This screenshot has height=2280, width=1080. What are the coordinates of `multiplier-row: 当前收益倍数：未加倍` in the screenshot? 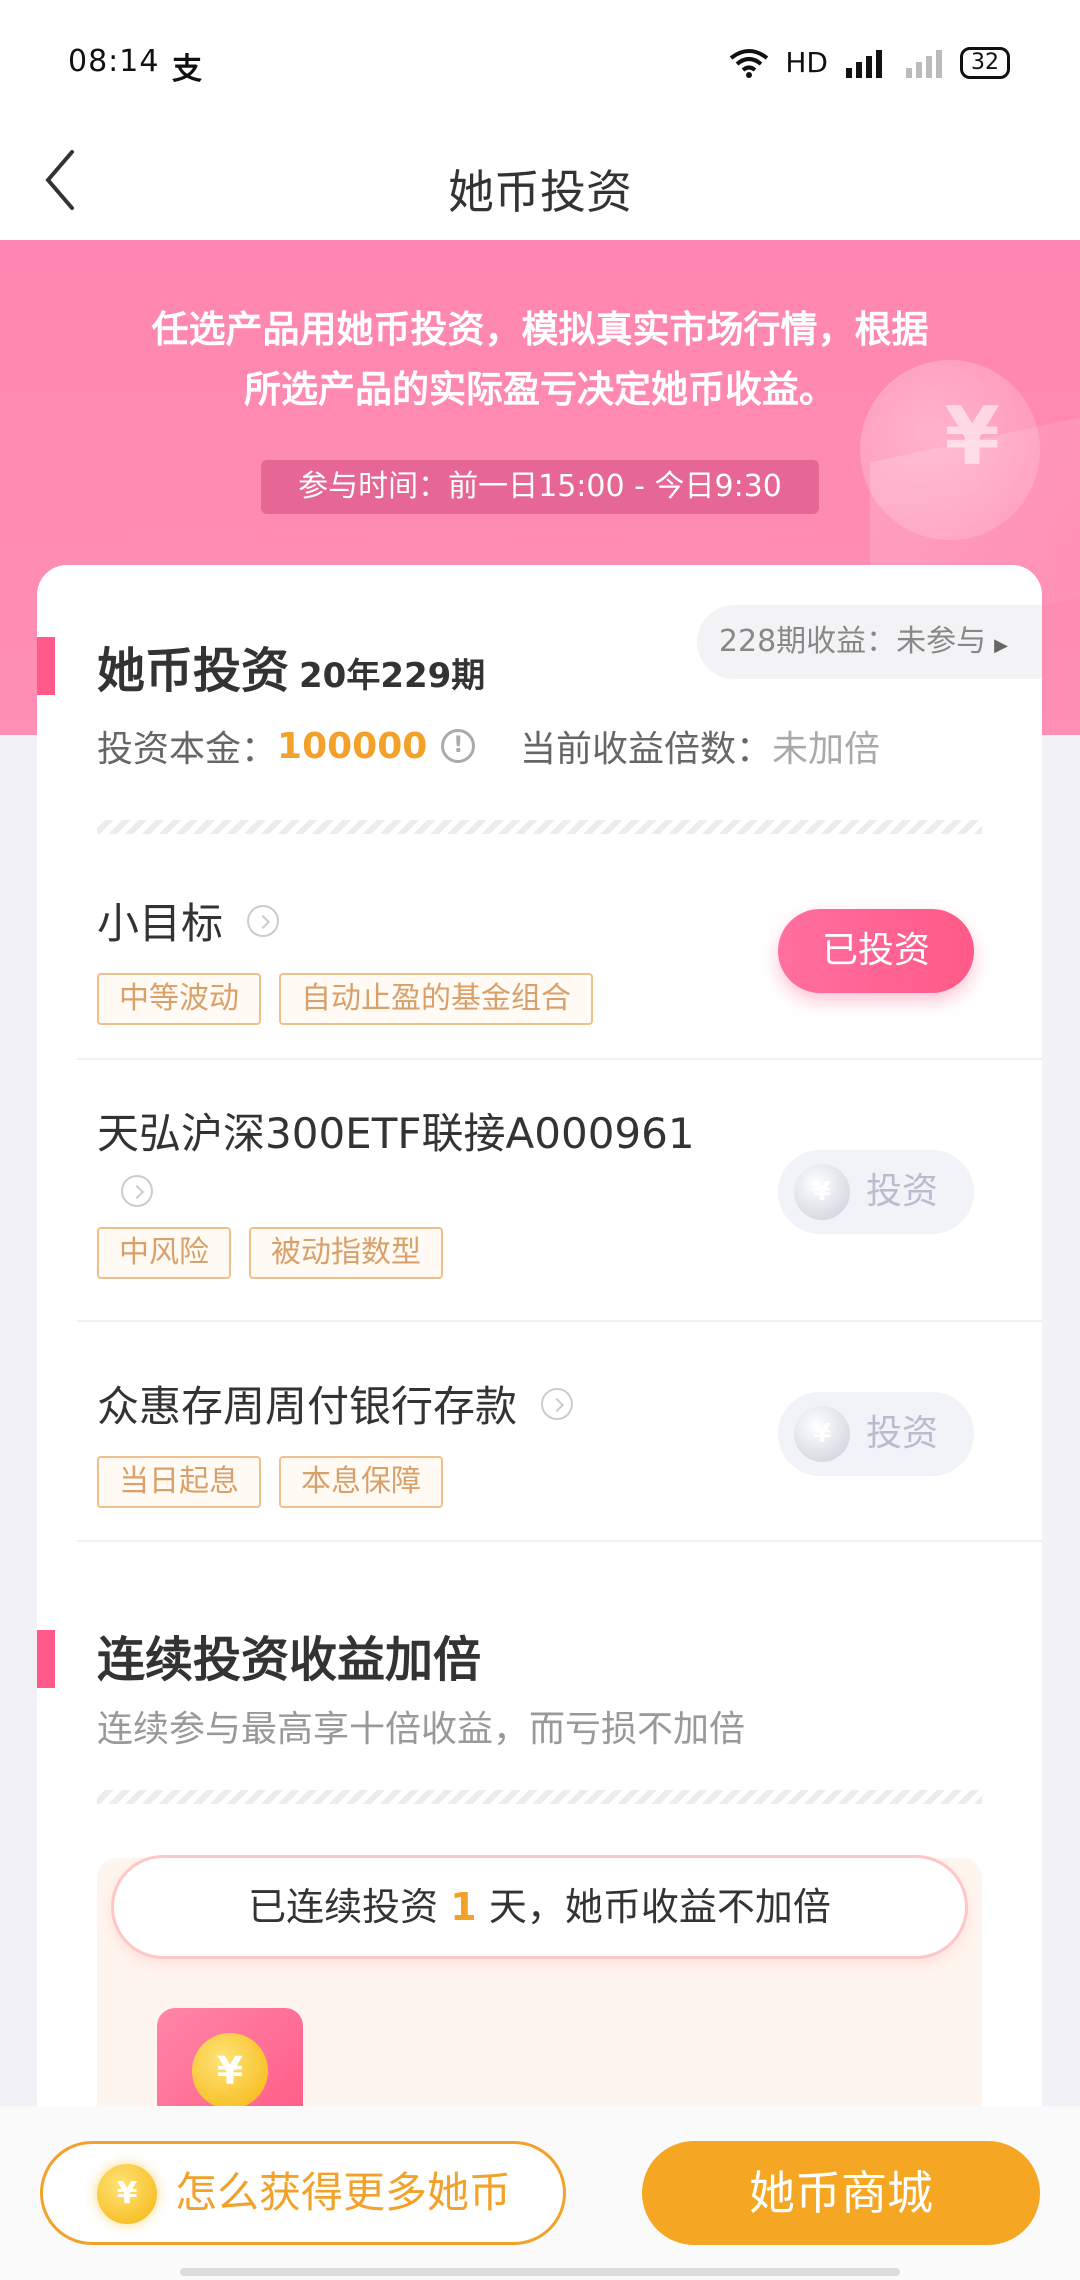 It's located at (700, 746).